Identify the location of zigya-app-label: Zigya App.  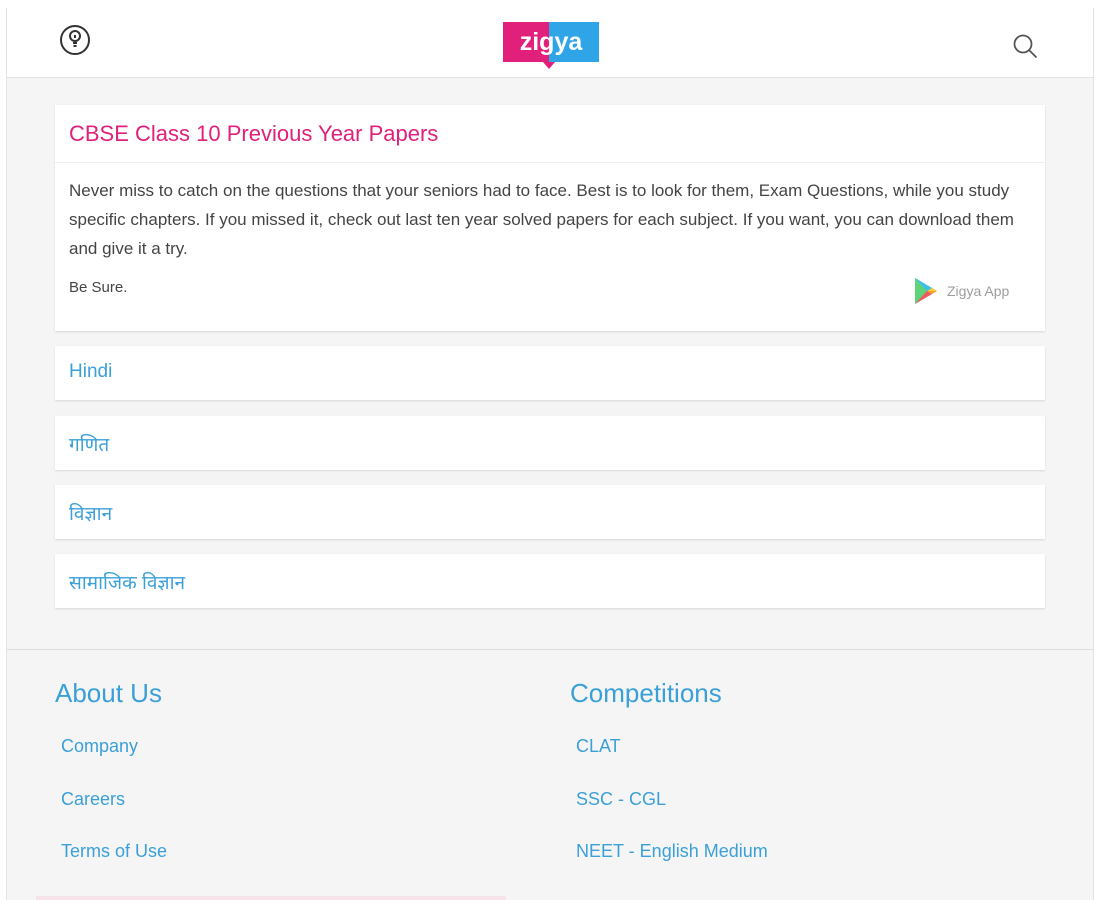
(978, 291).